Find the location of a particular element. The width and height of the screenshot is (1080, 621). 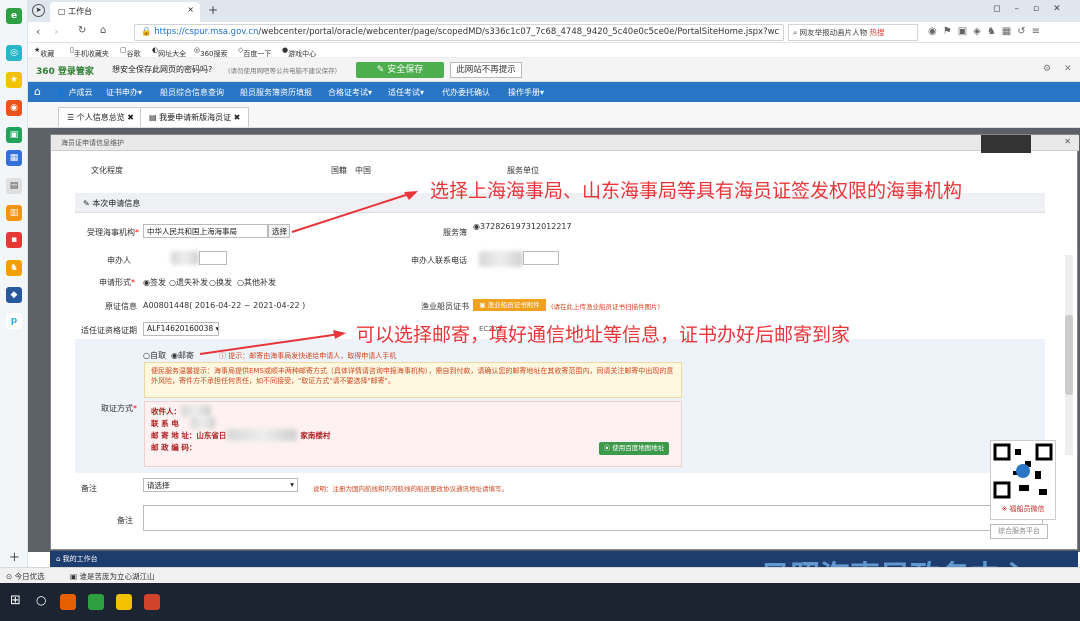

windows-taskbar: ⊞ ○ is located at coordinates (540, 602).